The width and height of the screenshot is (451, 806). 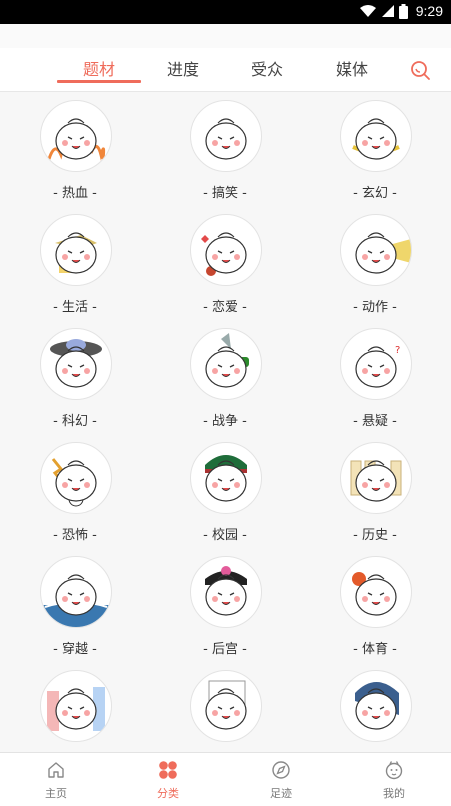 I want to click on tab-theme: 题材, so click(x=99, y=69).